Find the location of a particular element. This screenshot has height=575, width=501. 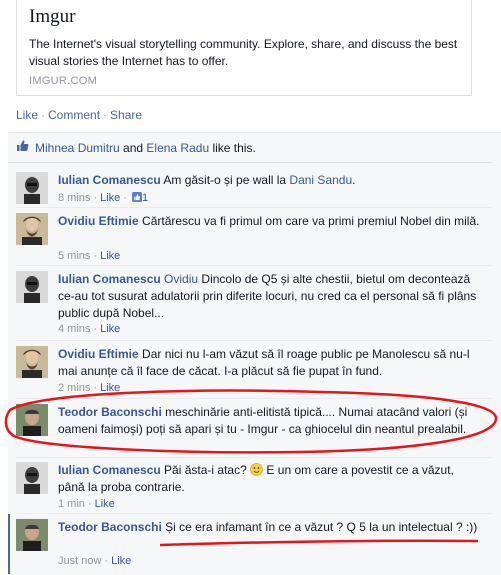

comment-text: Am găsit-o și pe wall la is located at coordinates (225, 180).